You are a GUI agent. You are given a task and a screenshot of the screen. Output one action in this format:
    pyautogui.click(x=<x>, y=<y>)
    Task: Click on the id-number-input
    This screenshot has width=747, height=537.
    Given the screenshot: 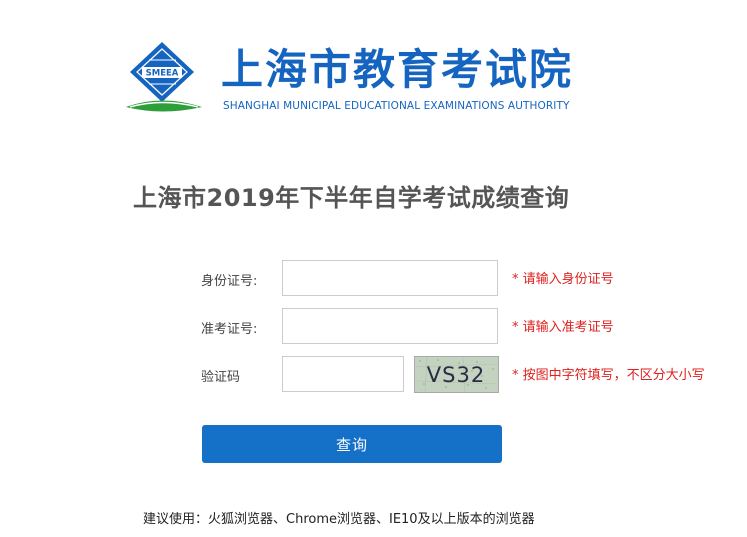 What is the action you would take?
    pyautogui.click(x=390, y=278)
    